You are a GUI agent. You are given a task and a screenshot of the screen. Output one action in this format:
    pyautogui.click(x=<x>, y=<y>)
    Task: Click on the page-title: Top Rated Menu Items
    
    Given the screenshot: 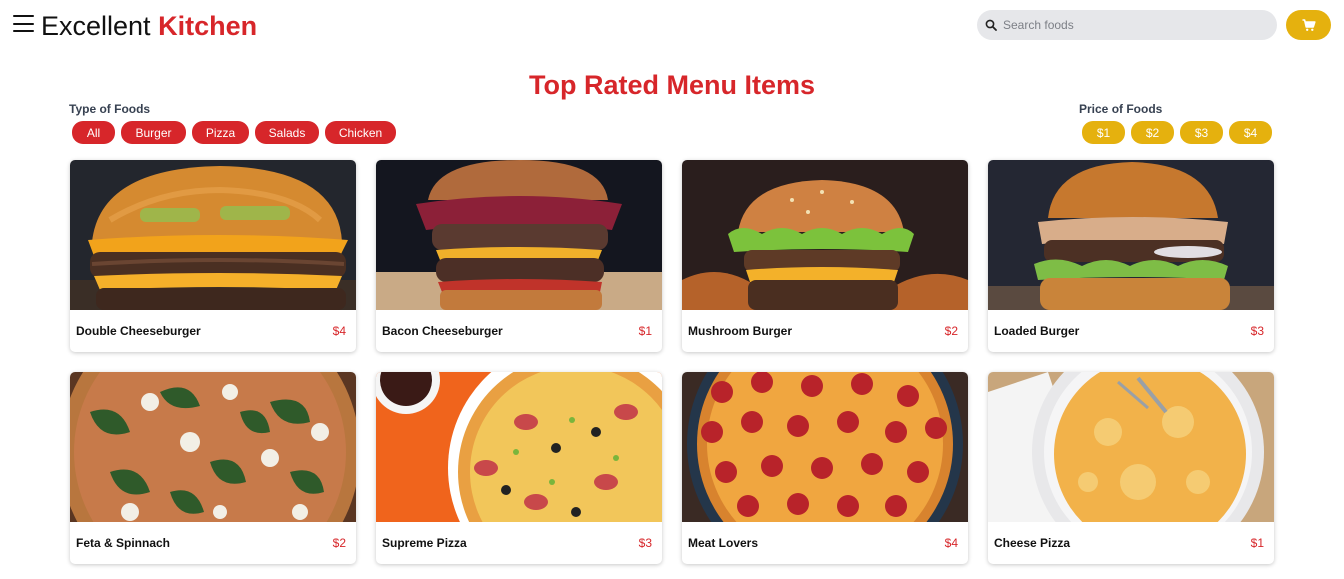 What is the action you would take?
    pyautogui.click(x=672, y=85)
    